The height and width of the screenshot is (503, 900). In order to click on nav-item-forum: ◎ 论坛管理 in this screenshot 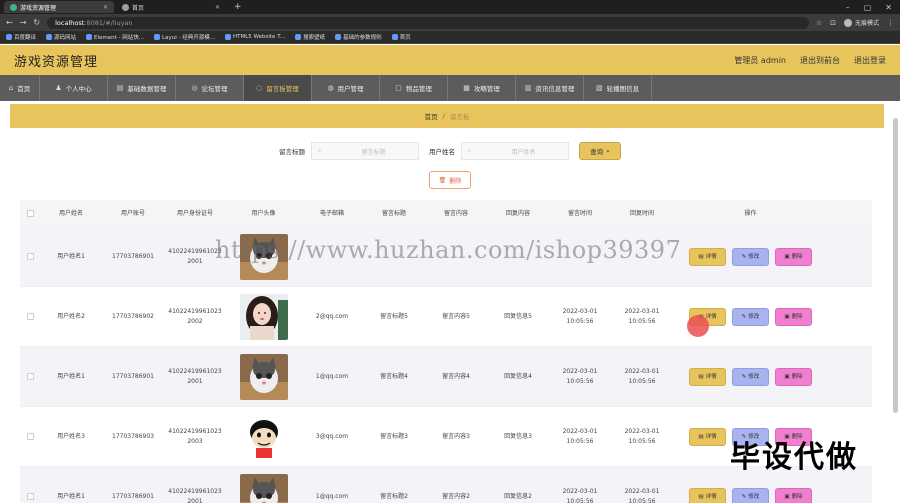, I will do `click(210, 88)`.